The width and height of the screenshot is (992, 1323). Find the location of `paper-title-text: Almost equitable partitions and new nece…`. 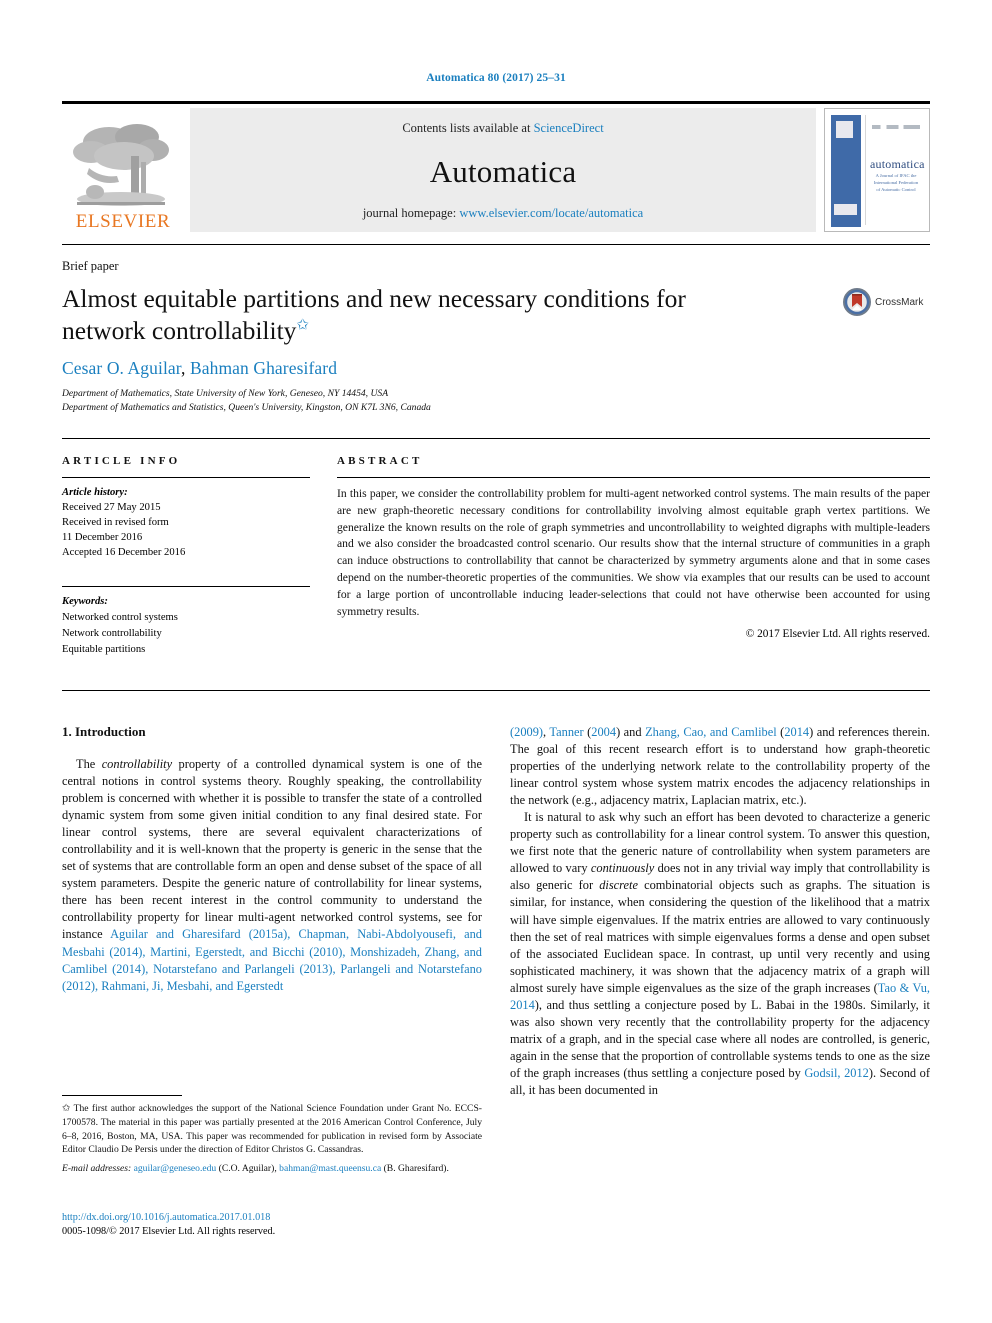

paper-title-text: Almost equitable partitions and new nece… is located at coordinates (374, 314).